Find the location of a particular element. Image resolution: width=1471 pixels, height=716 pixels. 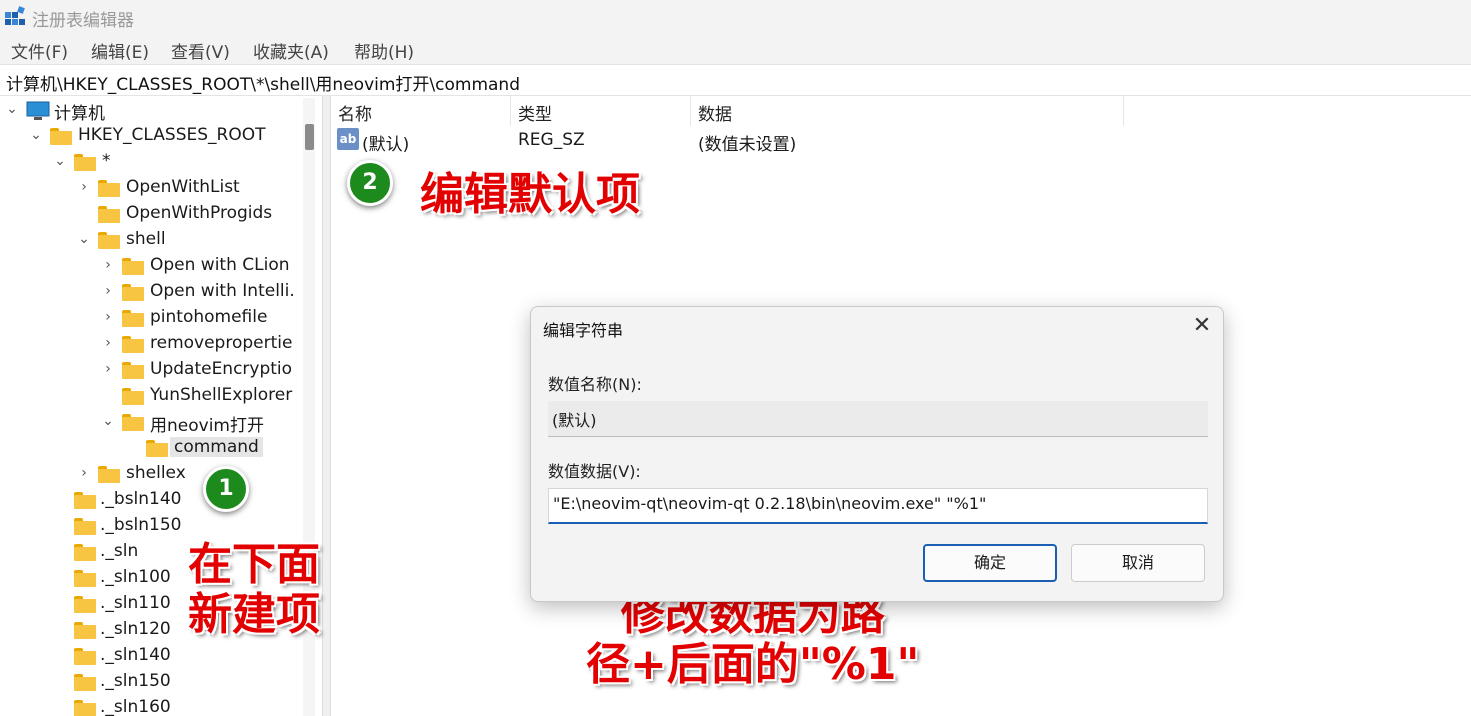

tree-scrollbar-thumb is located at coordinates (309, 137).